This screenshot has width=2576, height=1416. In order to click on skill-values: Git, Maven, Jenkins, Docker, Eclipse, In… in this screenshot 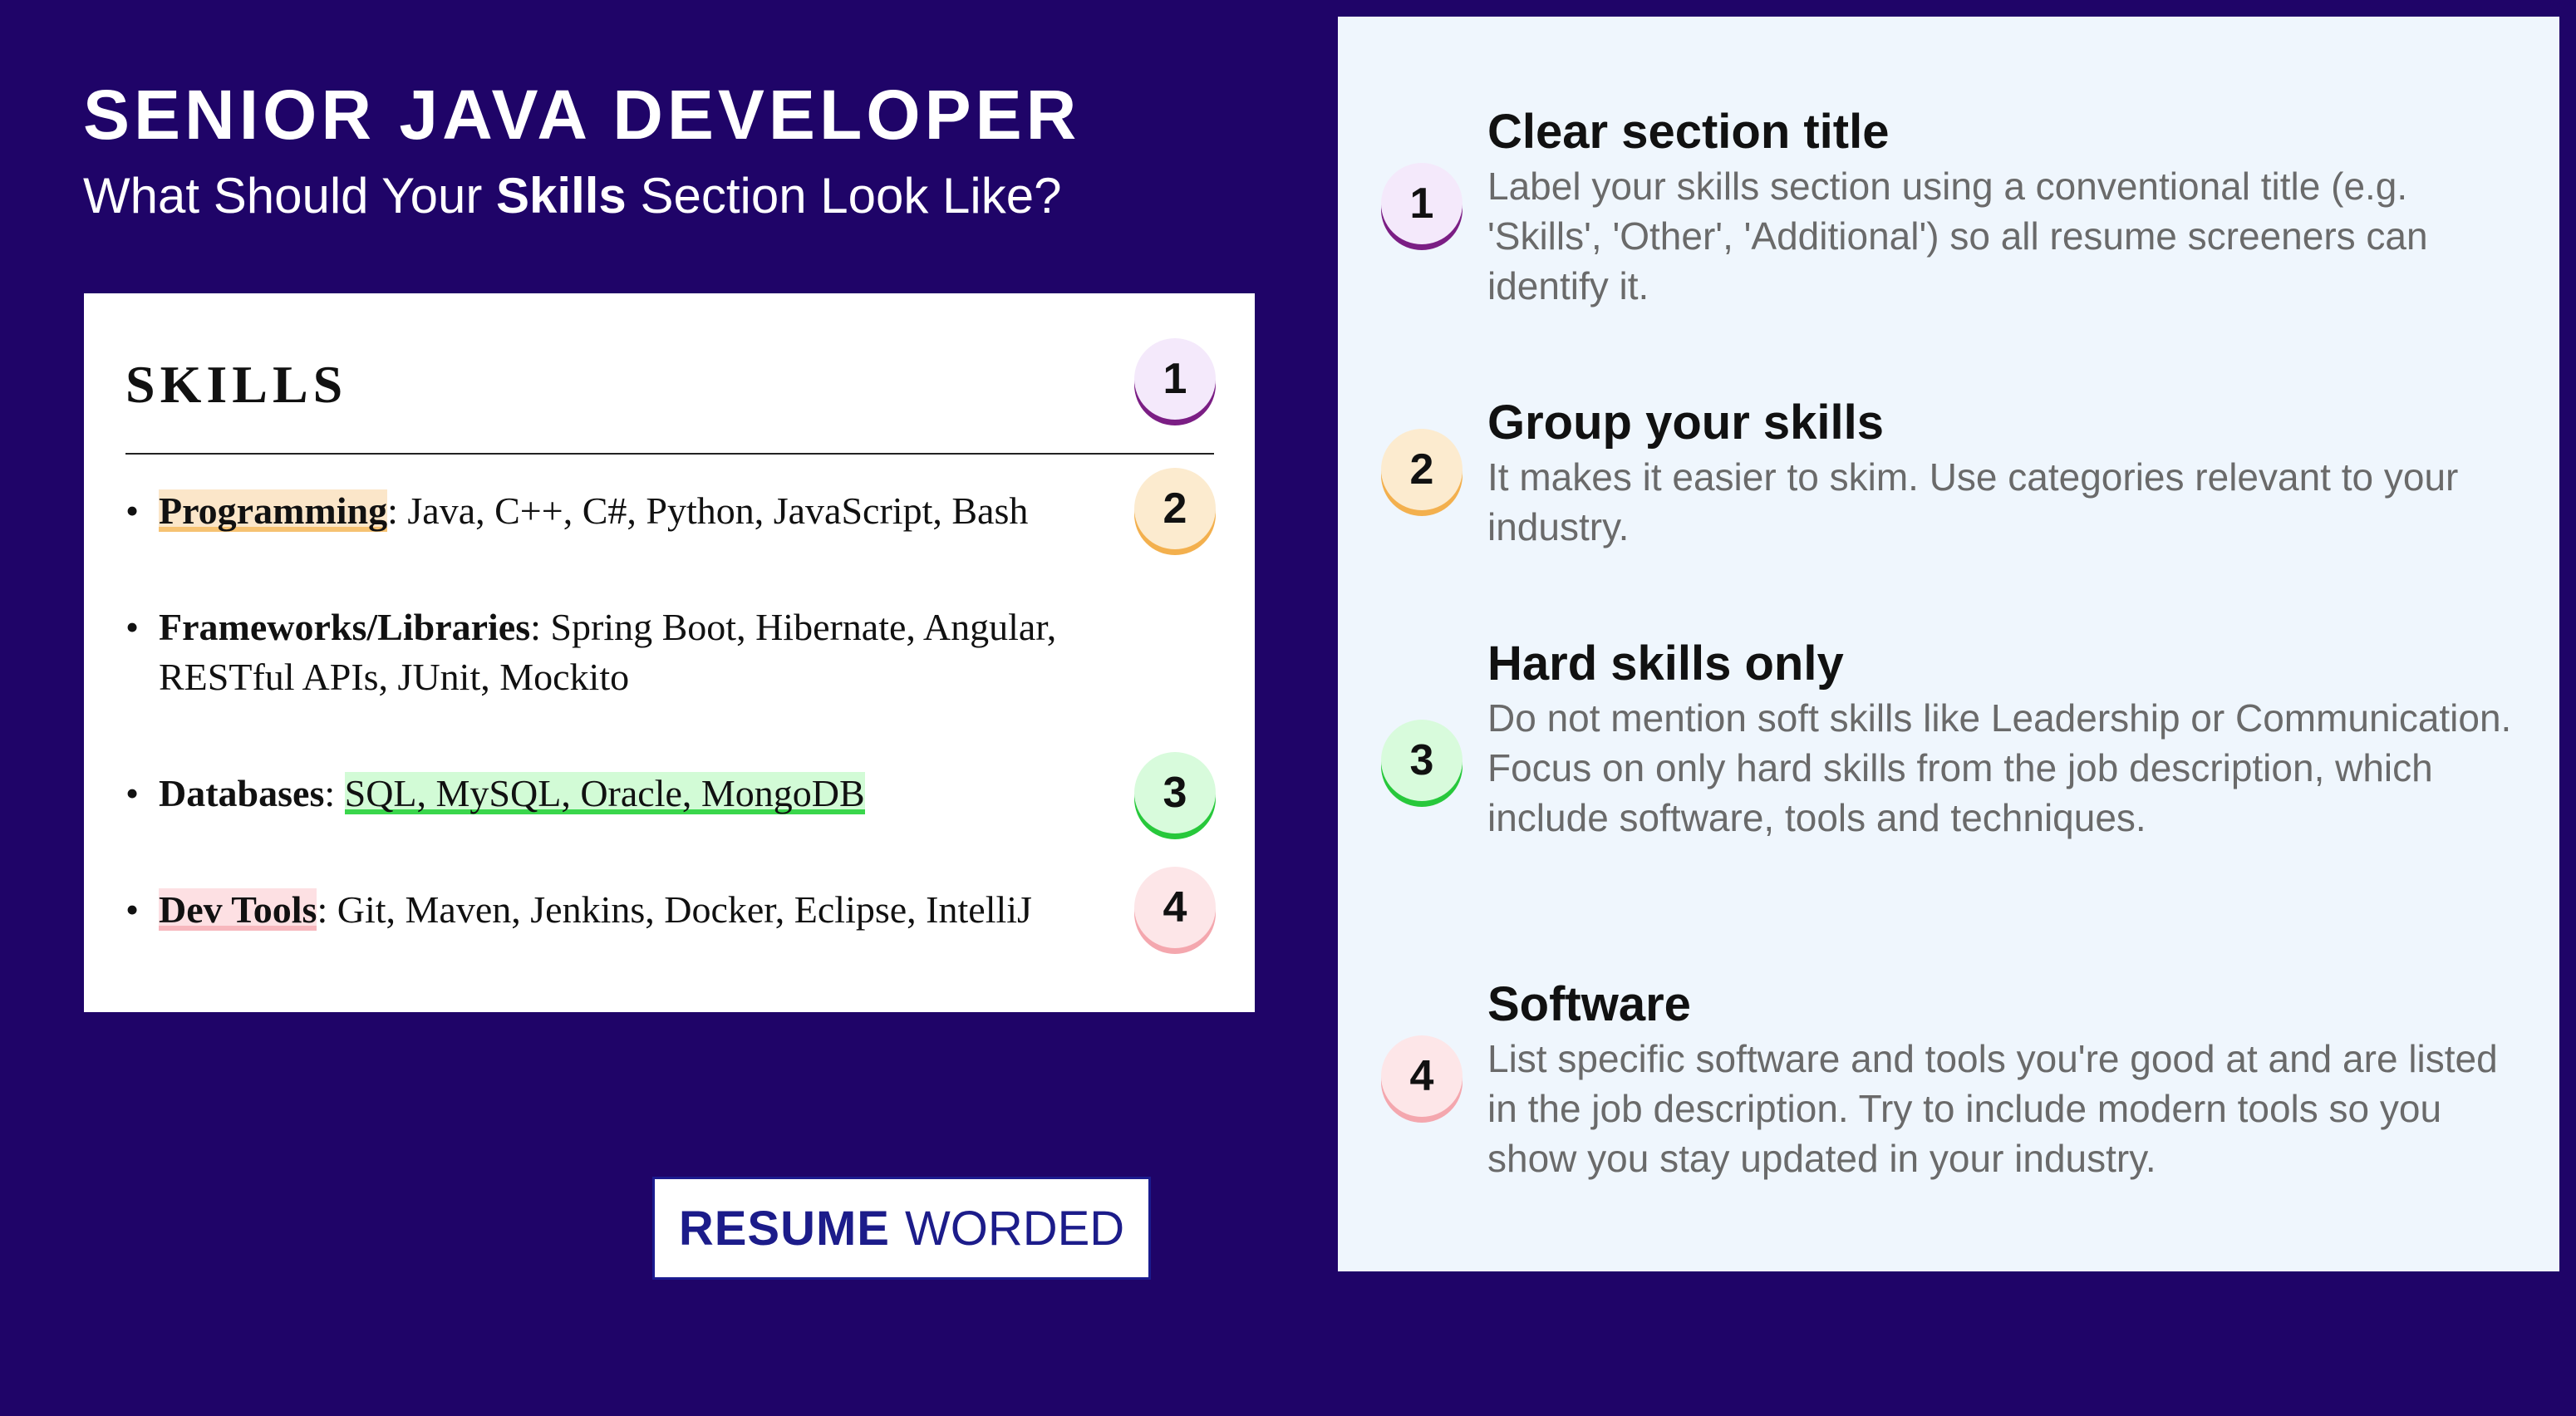, I will do `click(685, 909)`.